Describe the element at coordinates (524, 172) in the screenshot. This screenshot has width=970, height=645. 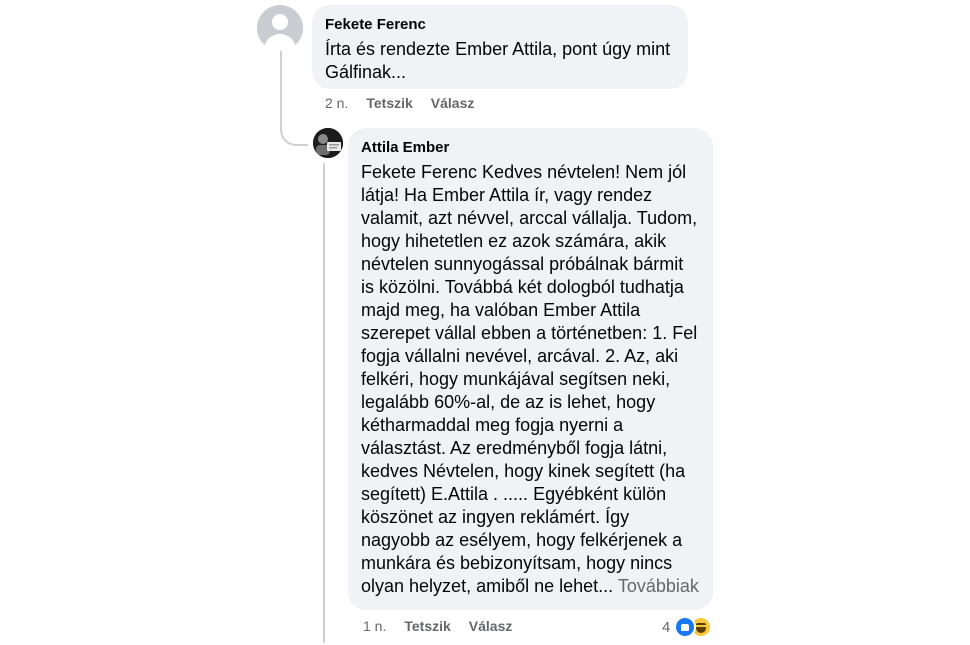
I see `comment-line: Fekete Ferenc Kedves névtelen! Nem jól` at that location.